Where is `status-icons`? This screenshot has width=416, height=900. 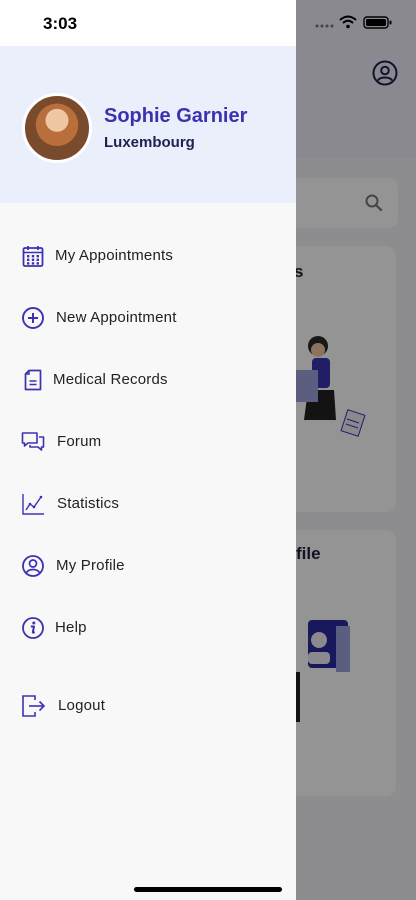 status-icons is located at coordinates (353, 22).